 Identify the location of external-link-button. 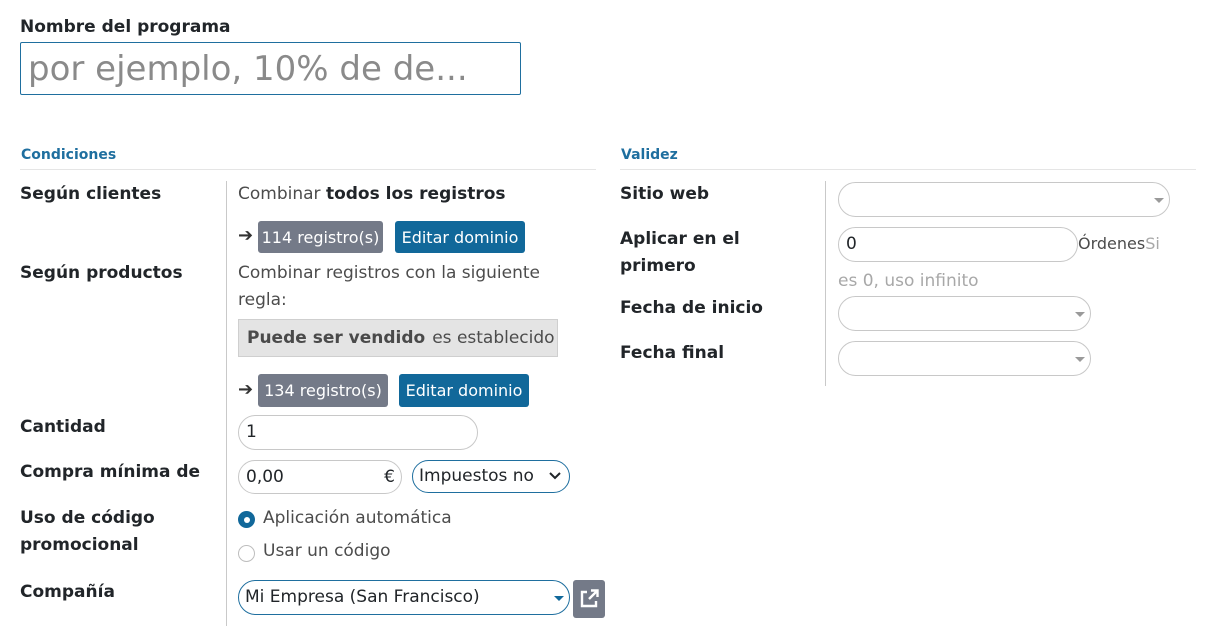
(589, 599).